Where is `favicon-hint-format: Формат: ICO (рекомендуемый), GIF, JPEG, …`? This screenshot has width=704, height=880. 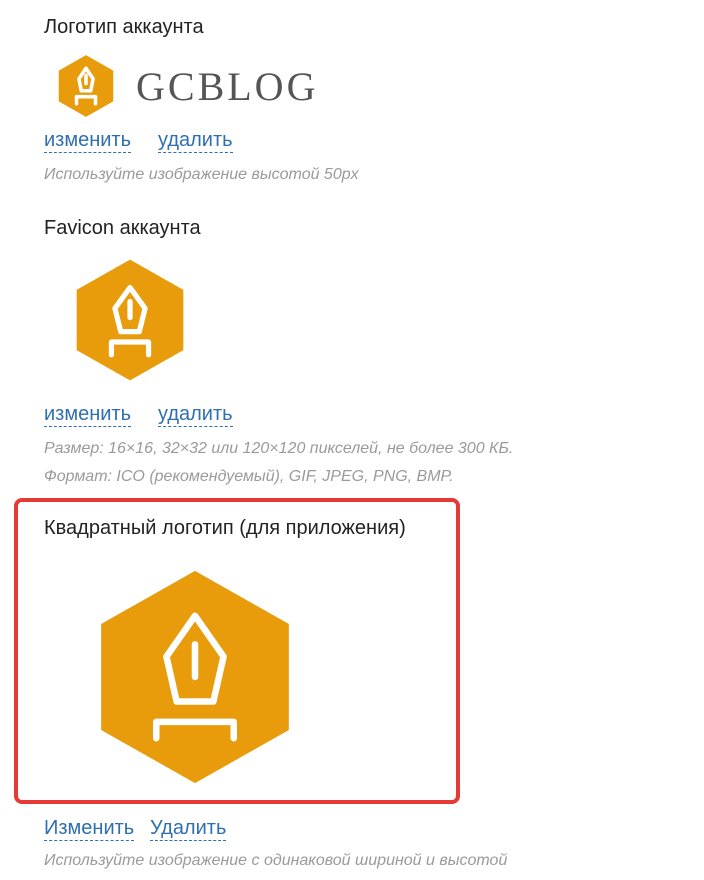 favicon-hint-format: Формат: ICO (рекомендуемый), GIF, JPEG, … is located at coordinates (249, 476).